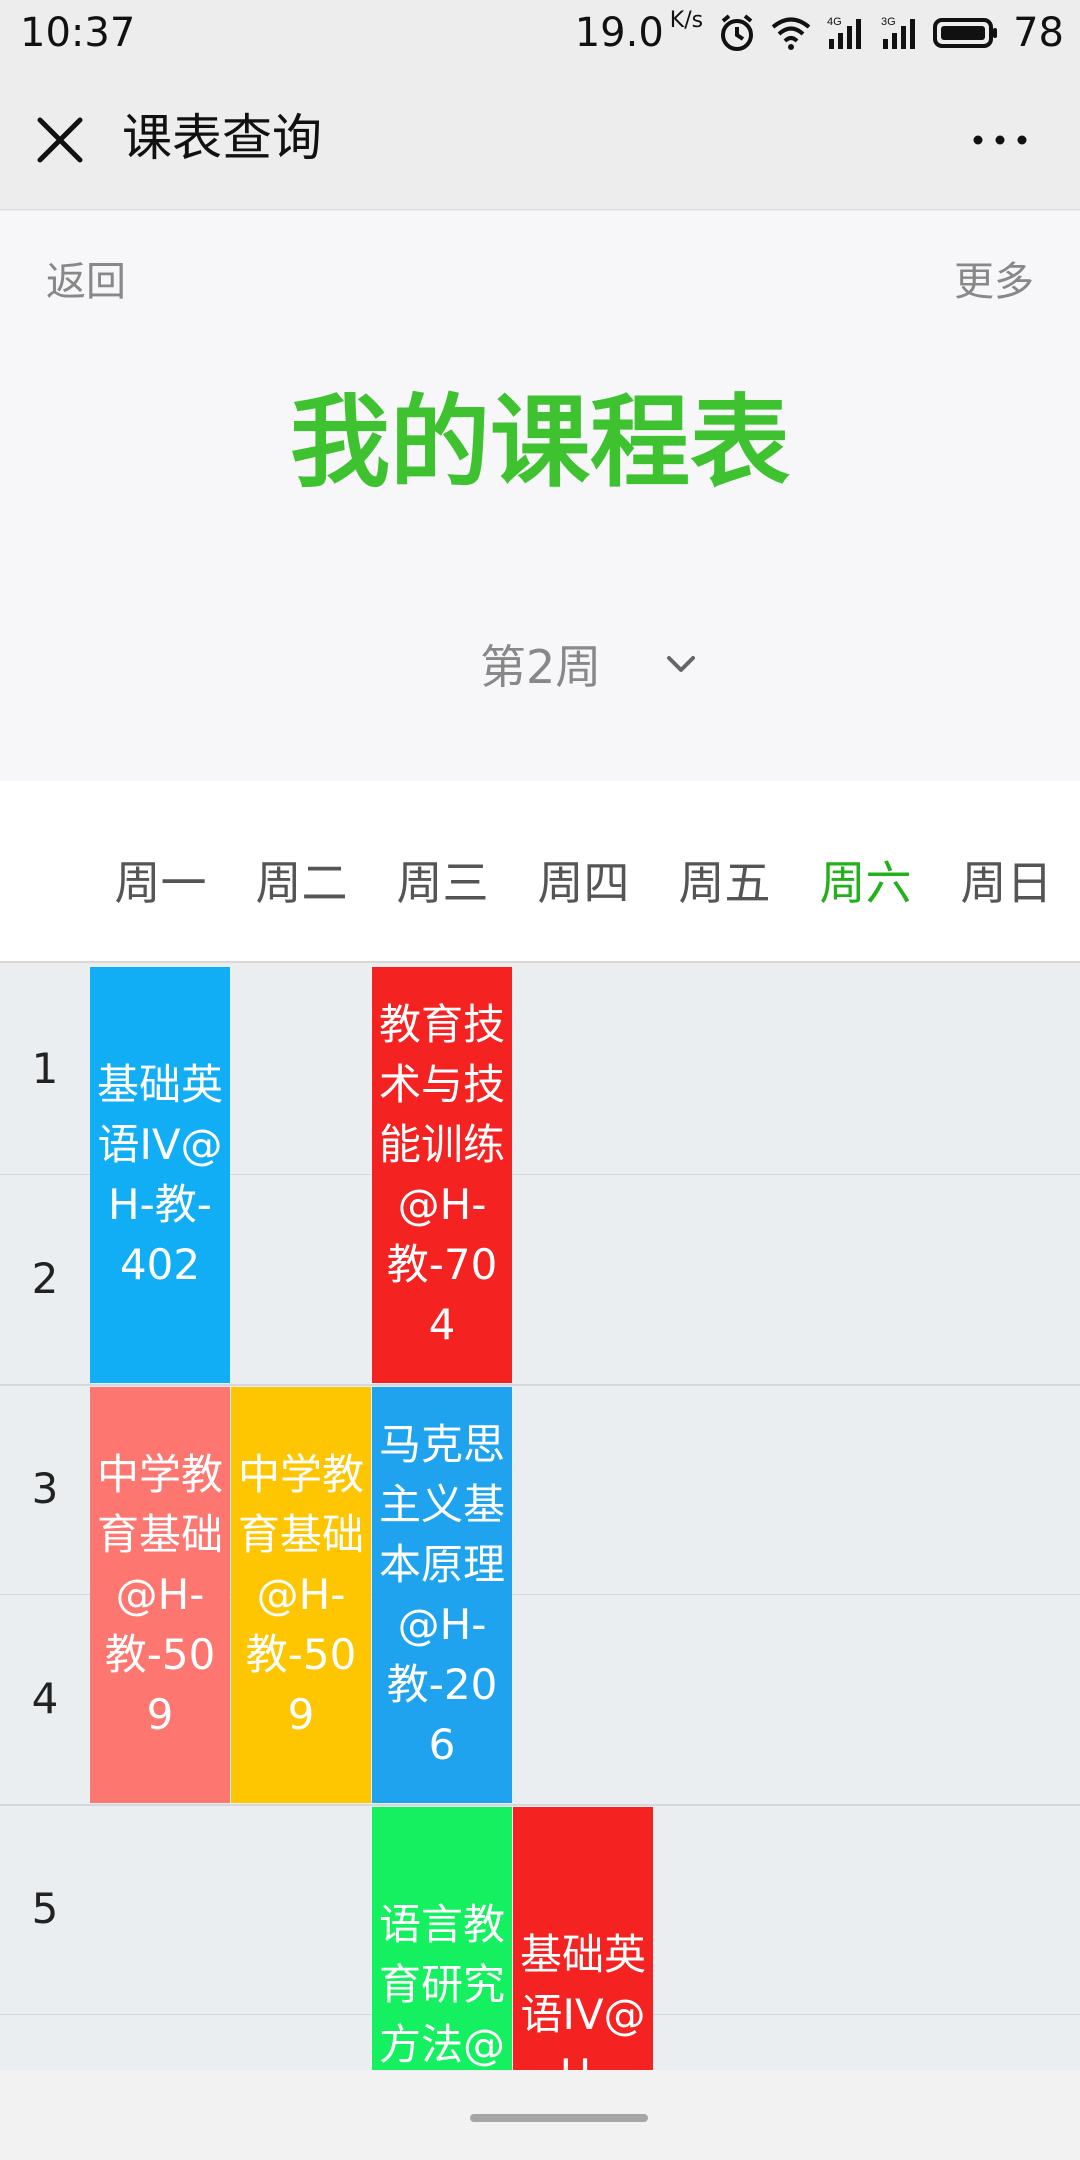  Describe the element at coordinates (540, 138) in the screenshot. I see `nav-bar: 课表查询` at that location.